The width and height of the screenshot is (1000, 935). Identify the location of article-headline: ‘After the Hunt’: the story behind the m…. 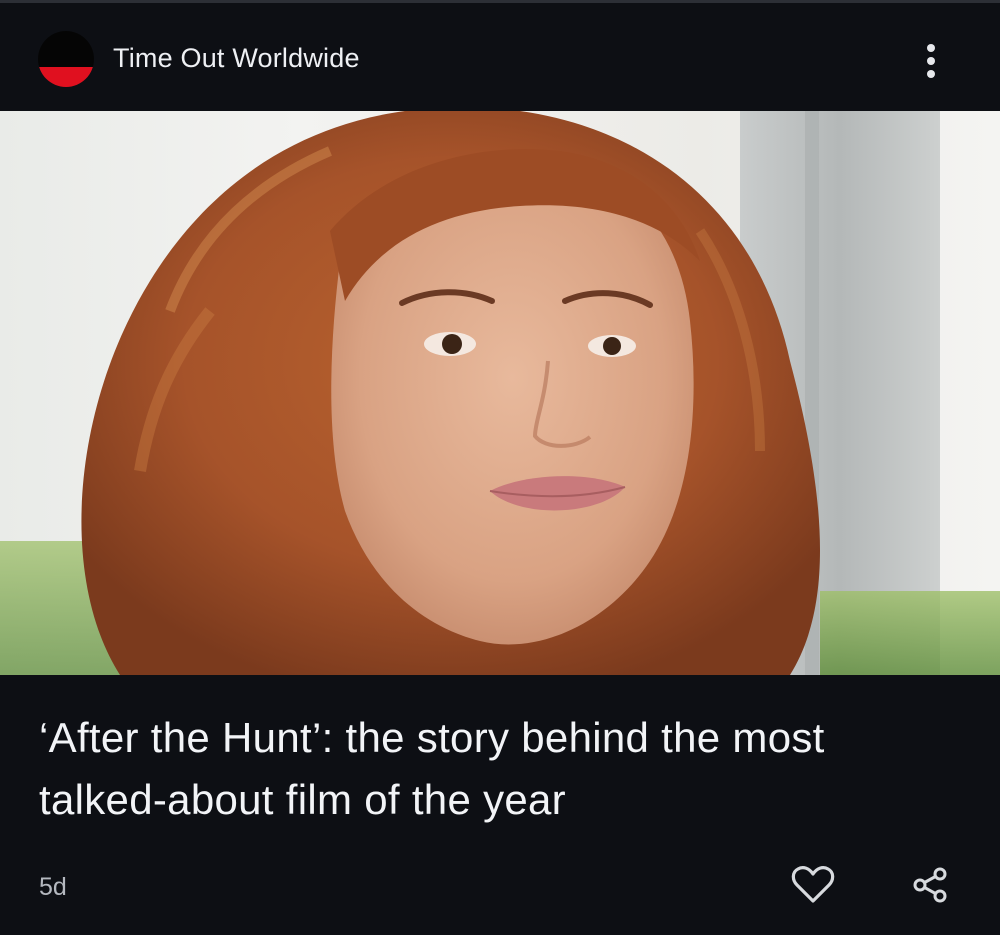
(489, 769).